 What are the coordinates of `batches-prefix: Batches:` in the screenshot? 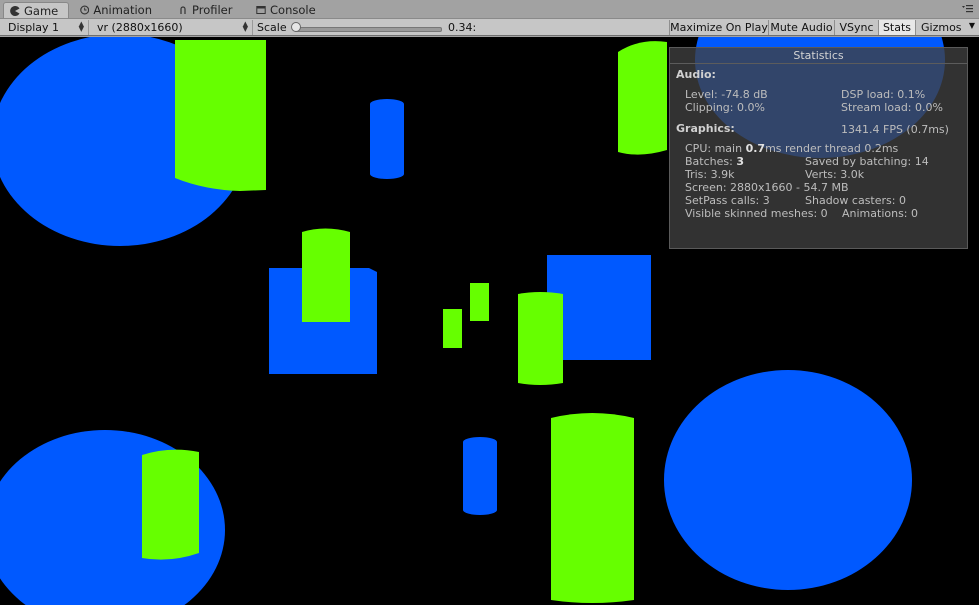 It's located at (711, 161).